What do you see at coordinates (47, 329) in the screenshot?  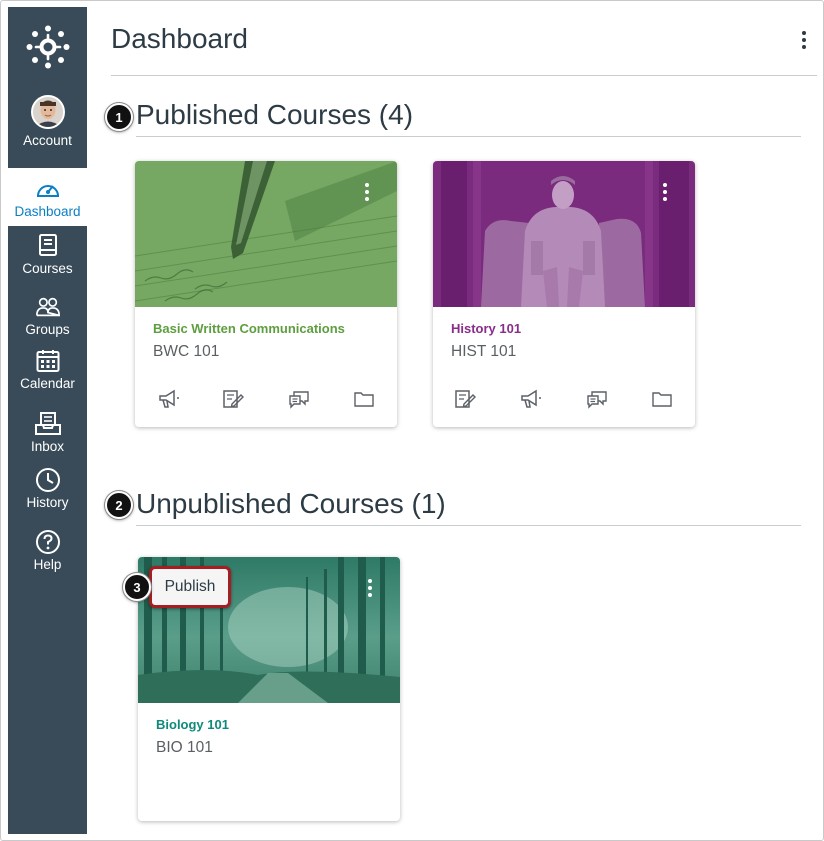 I see `nav-label: Groups` at bounding box center [47, 329].